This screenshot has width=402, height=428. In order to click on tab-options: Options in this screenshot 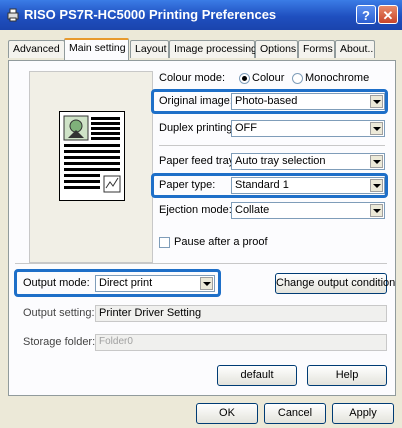, I will do `click(276, 49)`.